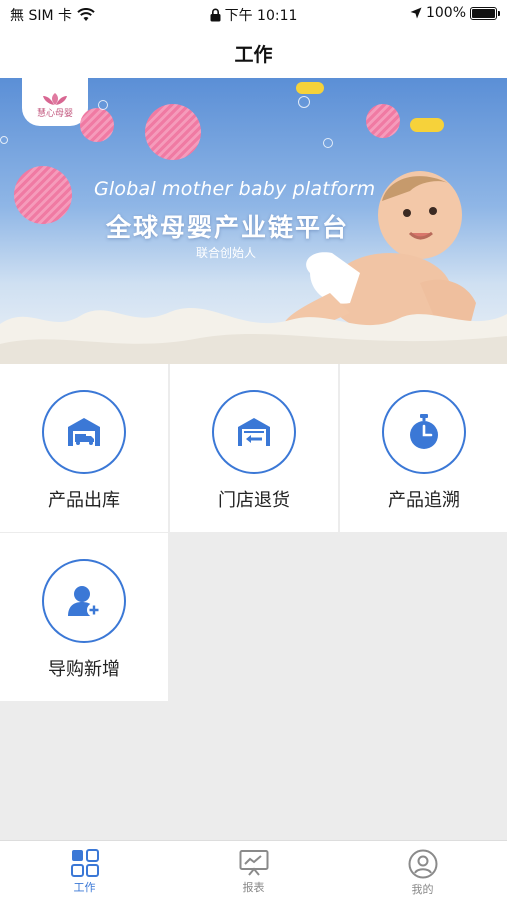 The height and width of the screenshot is (900, 507). I want to click on stopwatch-icon, so click(424, 431).